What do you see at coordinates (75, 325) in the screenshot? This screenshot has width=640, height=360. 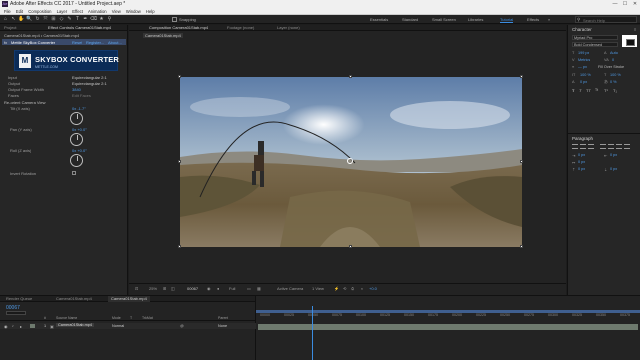 I see `layer-name: Camera01Stab.mp4` at bounding box center [75, 325].